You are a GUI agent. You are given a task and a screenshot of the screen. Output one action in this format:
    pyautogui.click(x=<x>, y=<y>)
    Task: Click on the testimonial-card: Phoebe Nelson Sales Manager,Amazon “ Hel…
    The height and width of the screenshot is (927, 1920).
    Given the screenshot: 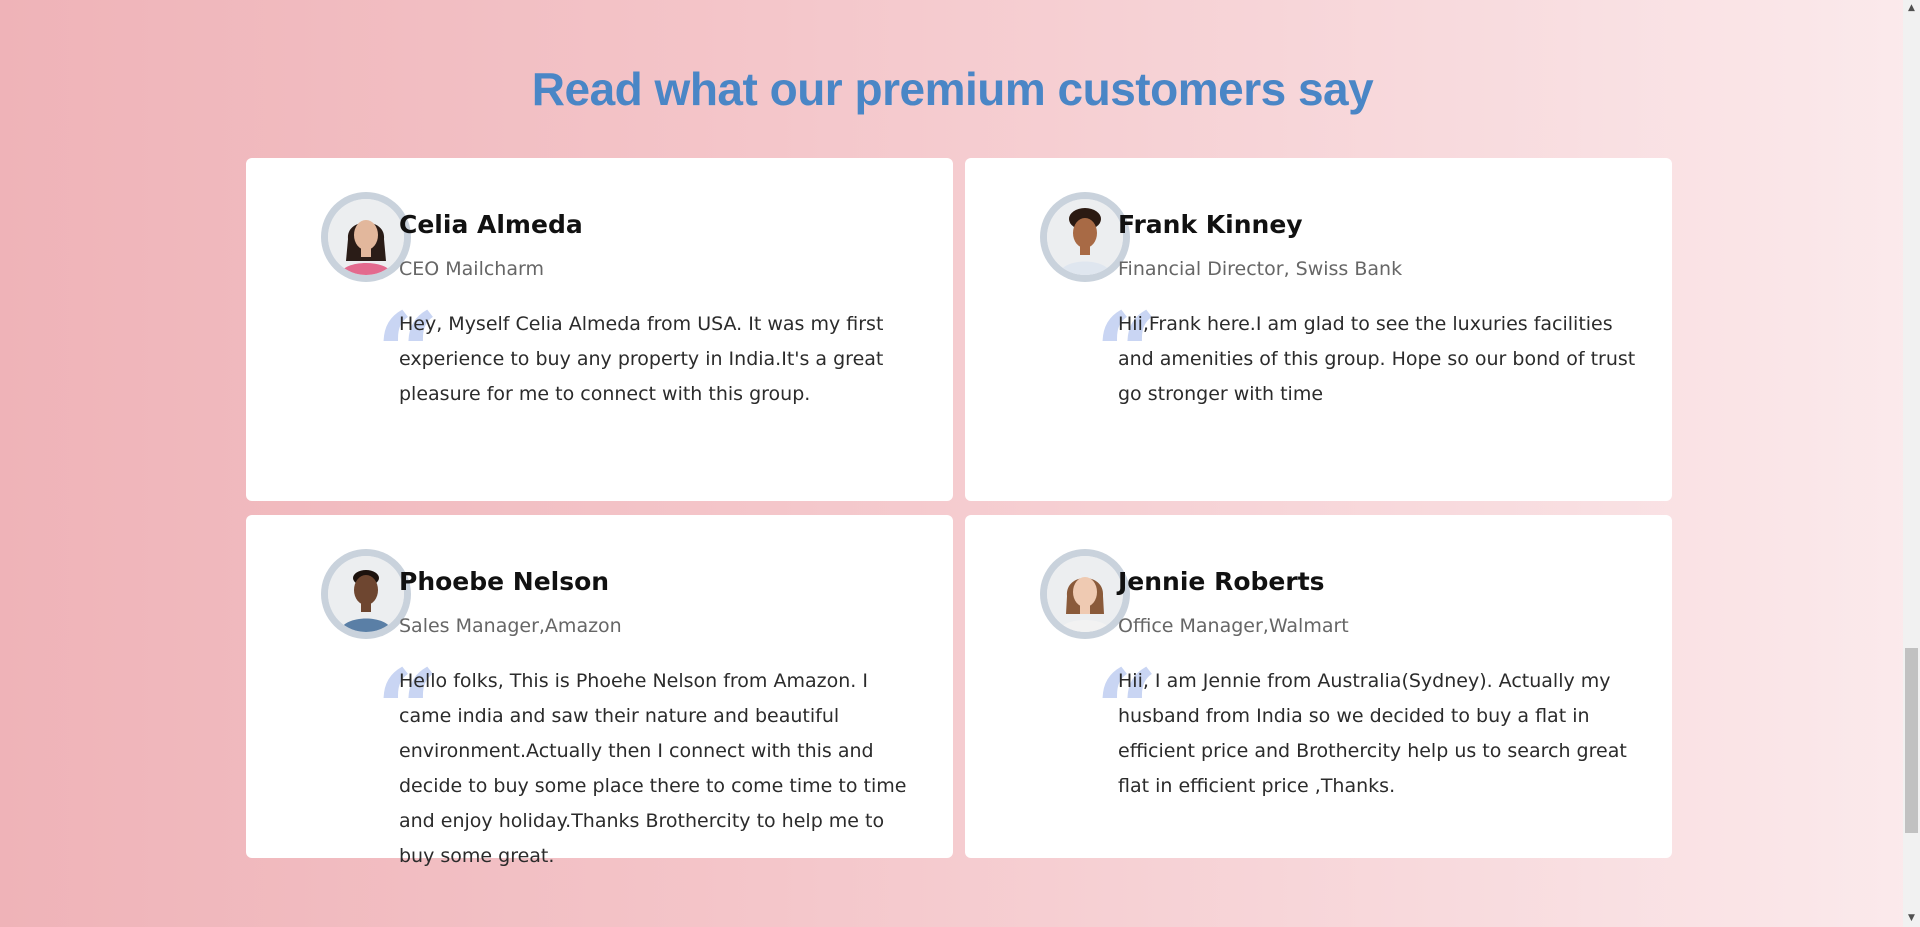 What is the action you would take?
    pyautogui.click(x=599, y=691)
    